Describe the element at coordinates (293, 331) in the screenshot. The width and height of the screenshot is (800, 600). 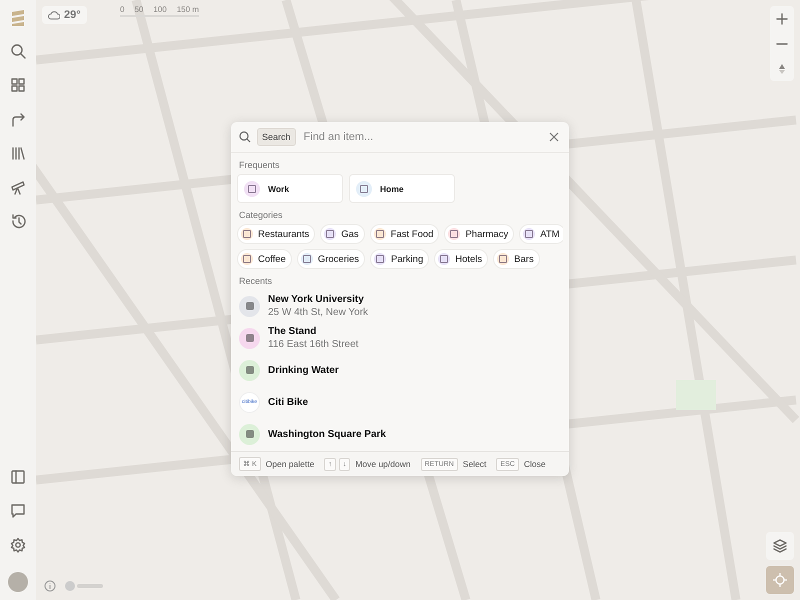
I see `place-name: The Stand` at that location.